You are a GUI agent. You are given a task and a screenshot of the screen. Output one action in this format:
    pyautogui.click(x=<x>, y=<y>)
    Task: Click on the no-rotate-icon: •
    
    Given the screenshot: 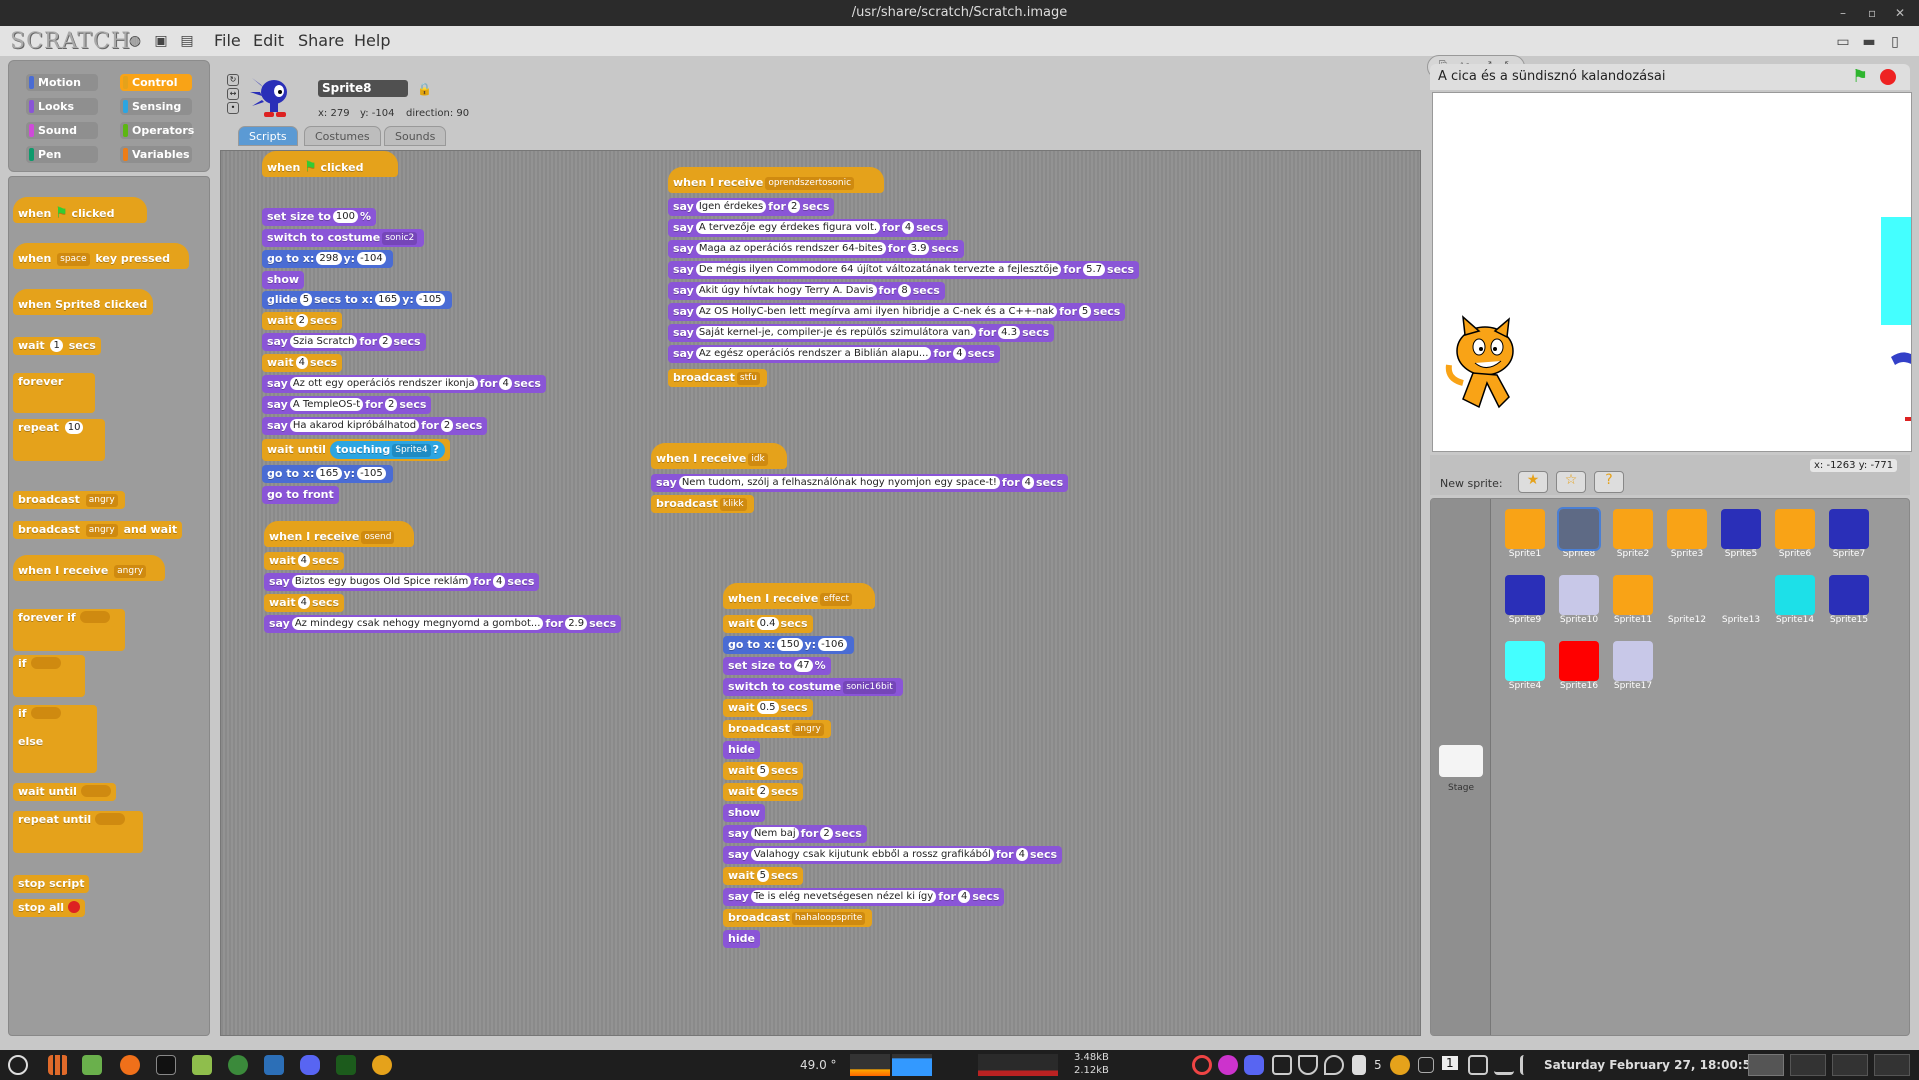 What is the action you would take?
    pyautogui.click(x=233, y=108)
    